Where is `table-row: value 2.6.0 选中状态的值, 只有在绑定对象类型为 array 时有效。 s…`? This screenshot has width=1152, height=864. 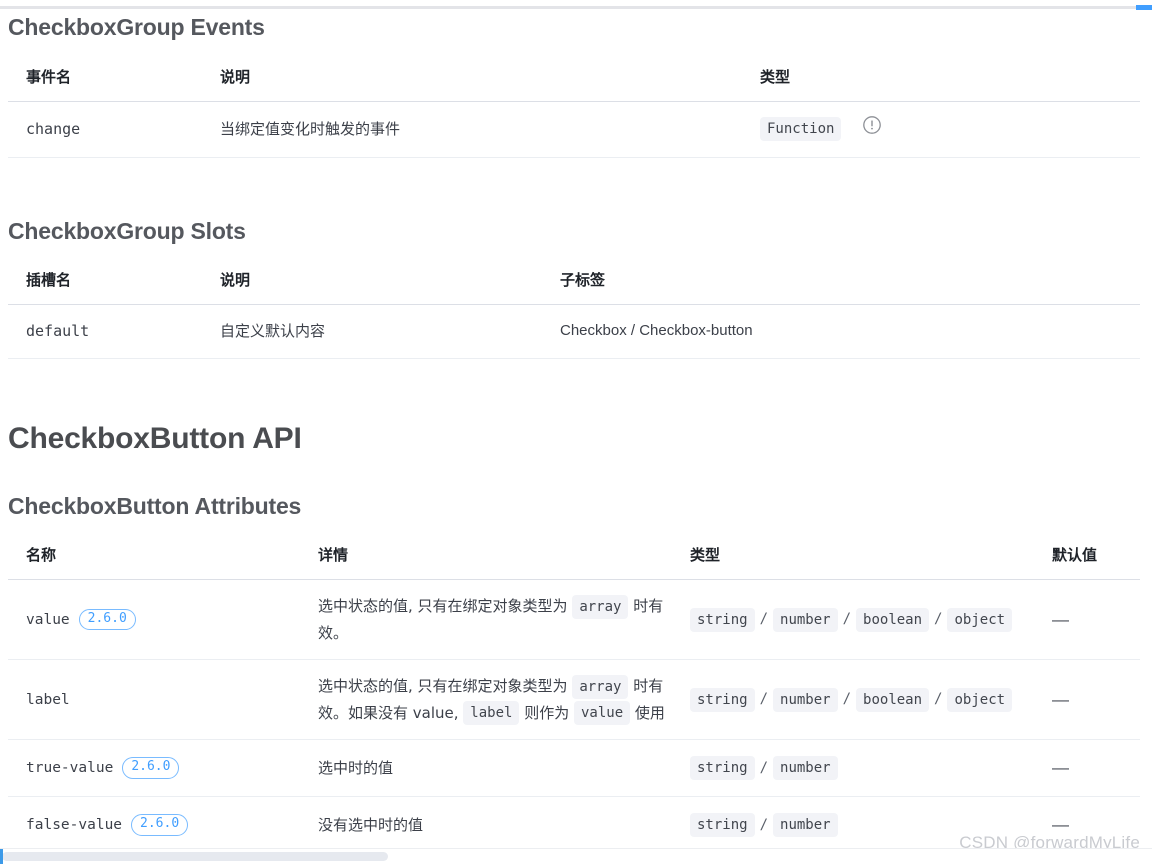
table-row: value 2.6.0 选中状态的值, 只有在绑定对象类型为 array 时有效。 s… is located at coordinates (574, 620).